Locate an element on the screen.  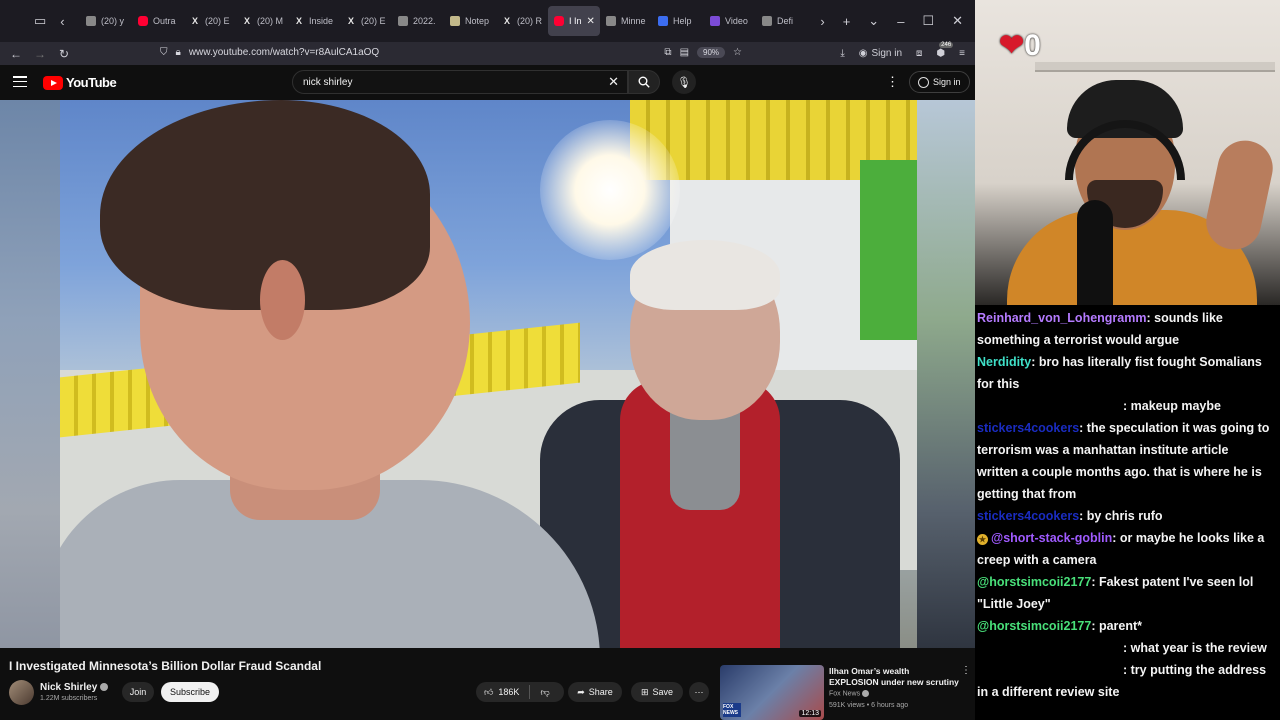
tab-overview-icon: ▭ is located at coordinates (40, 21).